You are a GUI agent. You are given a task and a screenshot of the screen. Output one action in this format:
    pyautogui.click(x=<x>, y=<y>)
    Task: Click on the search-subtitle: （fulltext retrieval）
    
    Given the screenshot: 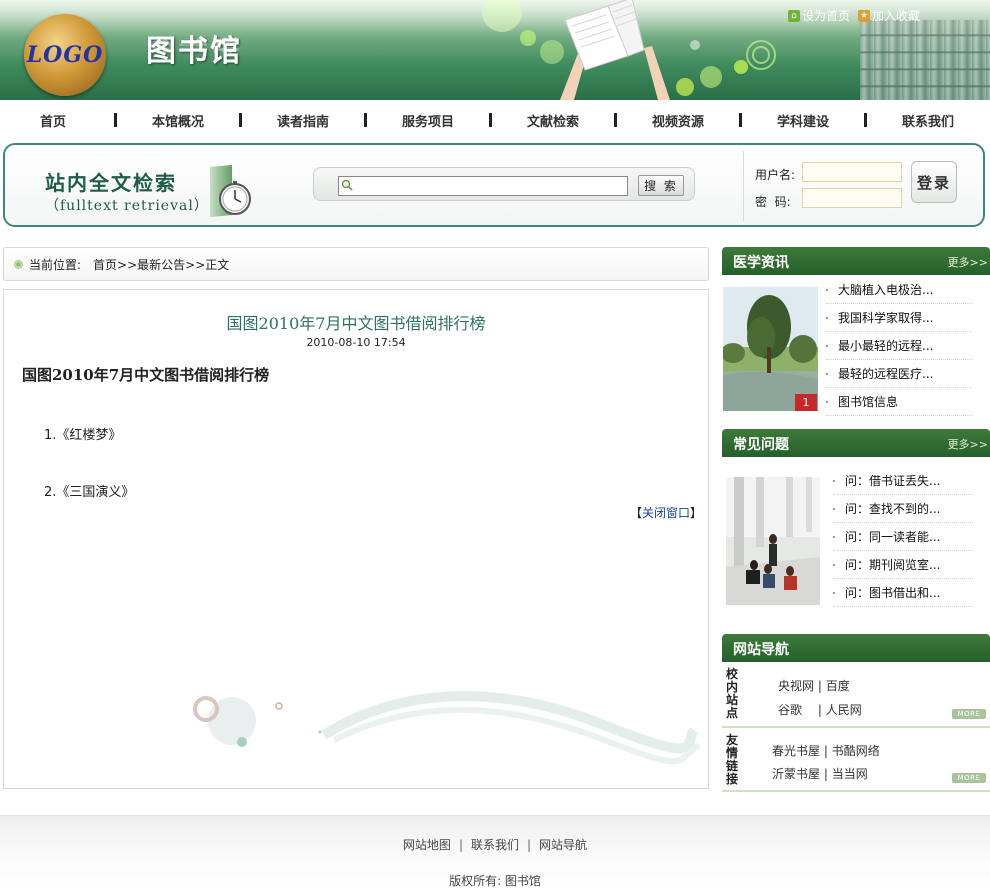 What is the action you would take?
    pyautogui.click(x=127, y=206)
    